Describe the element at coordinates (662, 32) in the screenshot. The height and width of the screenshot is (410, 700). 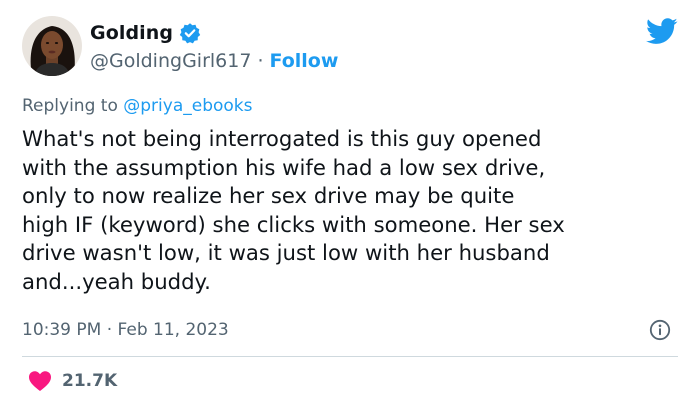
I see `twitter-bird-icon` at that location.